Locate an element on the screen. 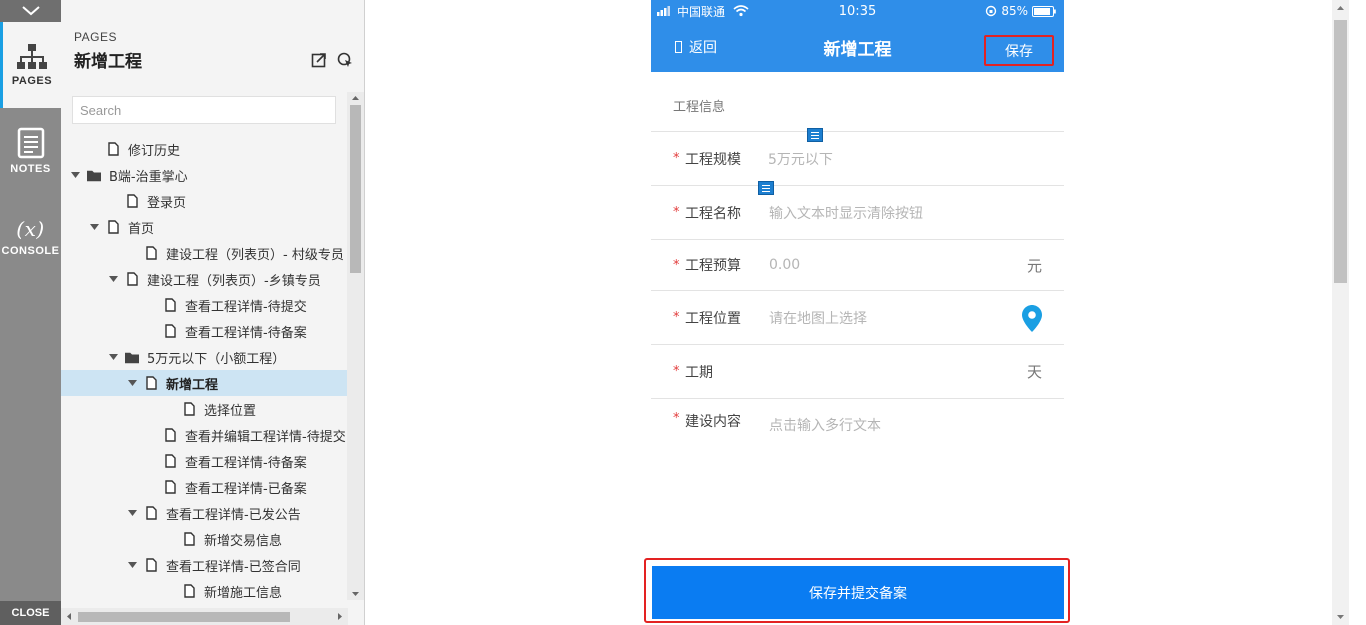  sitemap-icon is located at coordinates (32, 56).